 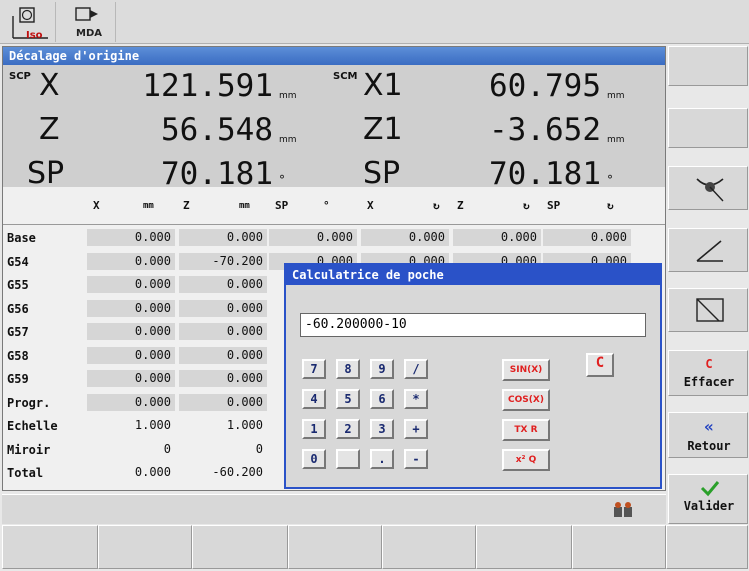 I want to click on row-label: Base, so click(x=21, y=238).